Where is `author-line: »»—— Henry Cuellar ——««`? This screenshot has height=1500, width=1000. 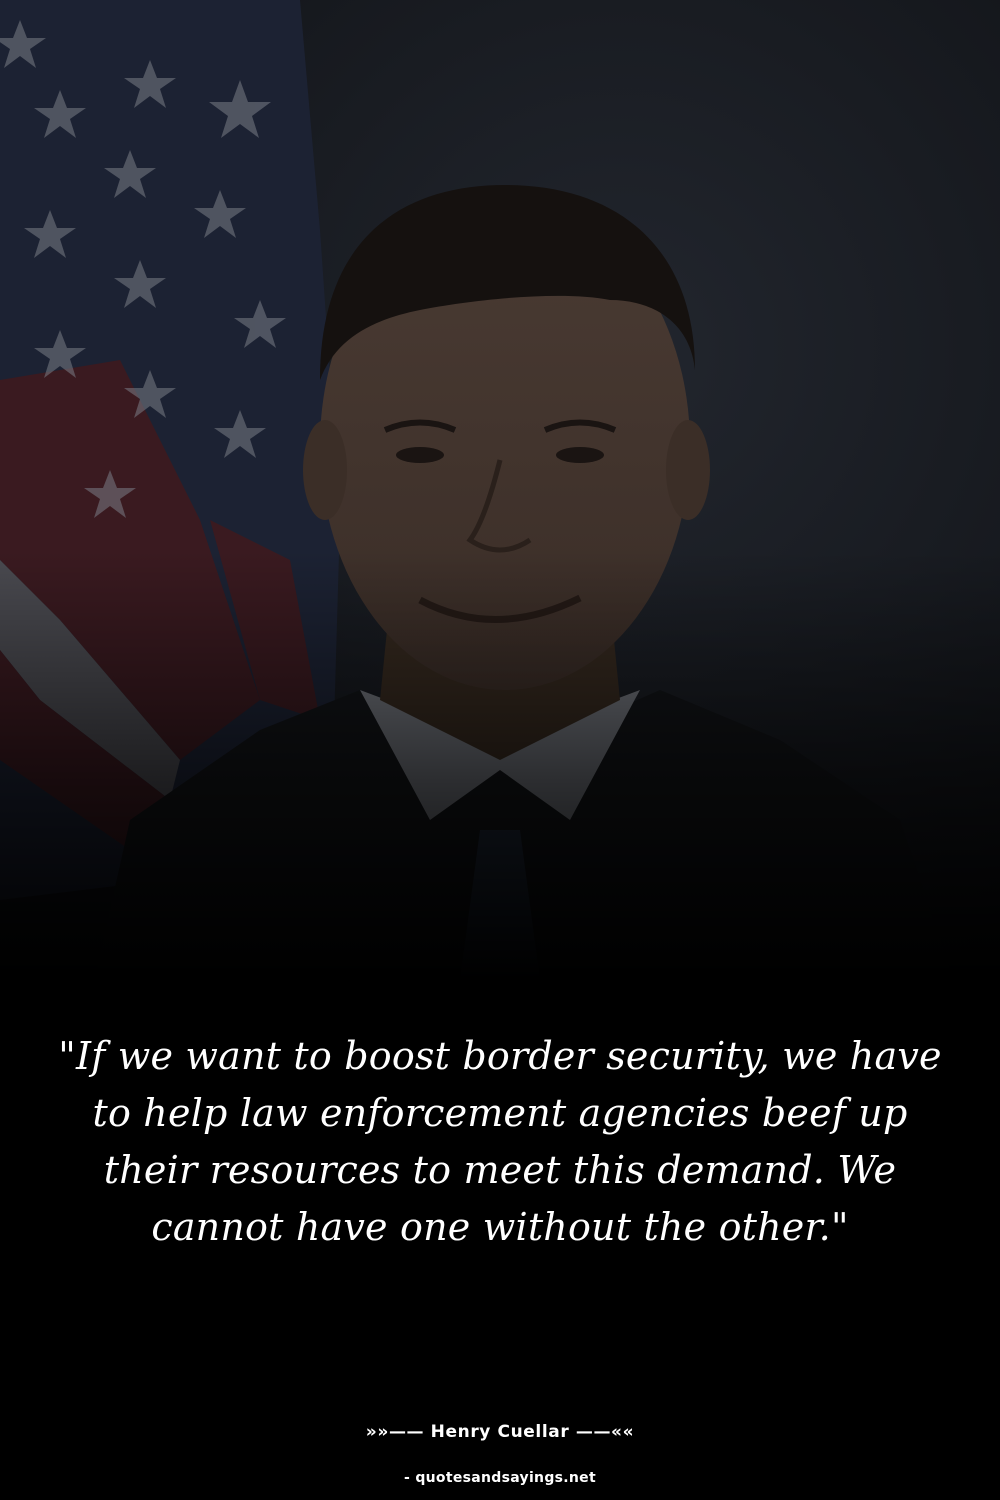 author-line: »»—— Henry Cuellar ——«« is located at coordinates (500, 1432).